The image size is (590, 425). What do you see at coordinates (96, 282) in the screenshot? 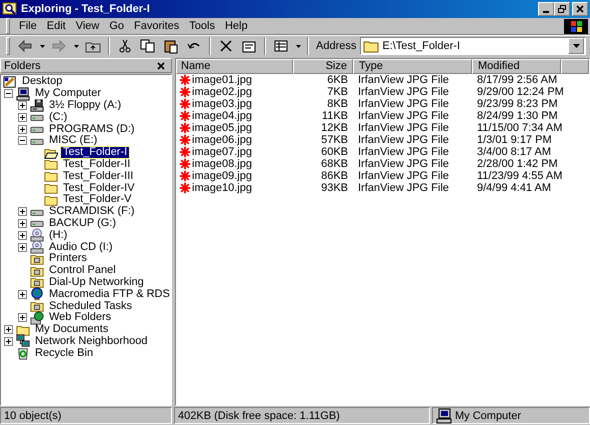
I see `tree-item: Dial-Up Networking` at bounding box center [96, 282].